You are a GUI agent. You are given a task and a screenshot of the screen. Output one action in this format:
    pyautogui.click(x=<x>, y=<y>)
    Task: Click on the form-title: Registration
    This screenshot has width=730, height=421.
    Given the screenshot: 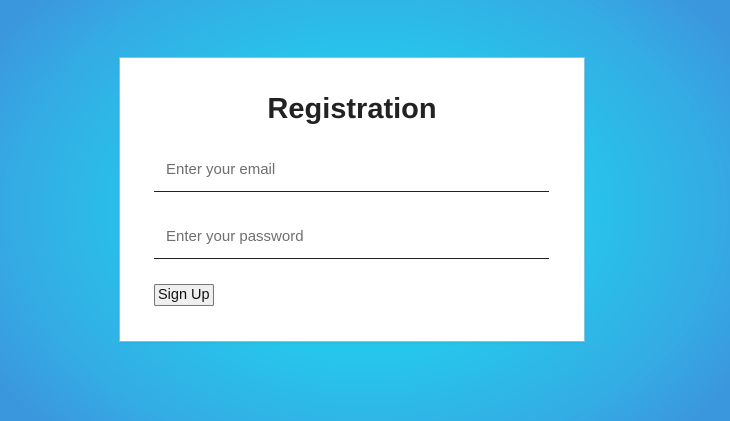 What is the action you would take?
    pyautogui.click(x=352, y=109)
    